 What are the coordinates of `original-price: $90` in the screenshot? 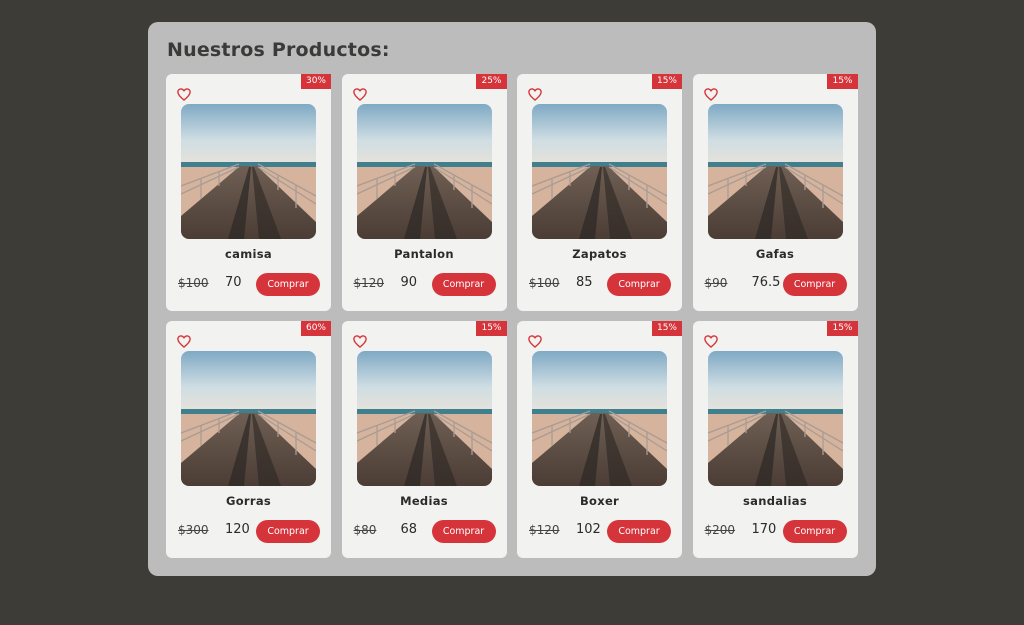 It's located at (716, 283).